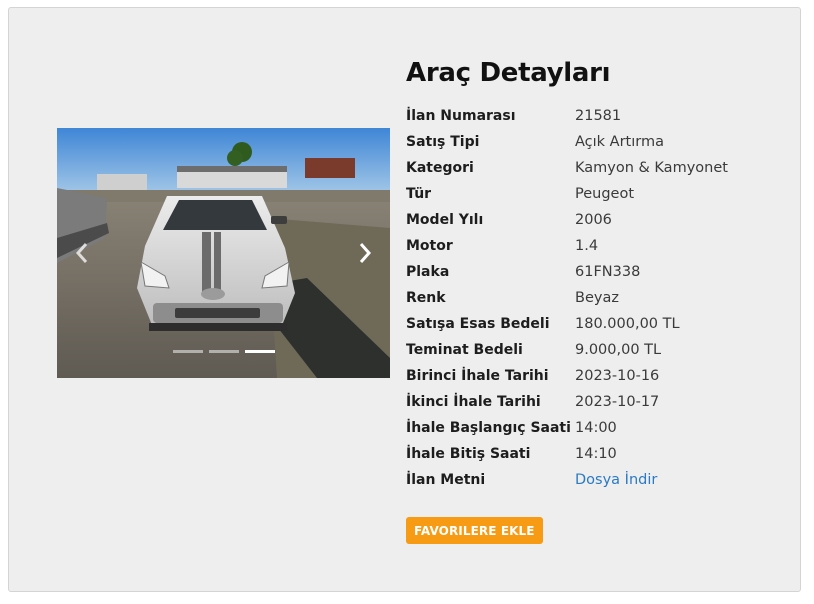 The image size is (814, 604). I want to click on detail-value: 2006, so click(593, 220).